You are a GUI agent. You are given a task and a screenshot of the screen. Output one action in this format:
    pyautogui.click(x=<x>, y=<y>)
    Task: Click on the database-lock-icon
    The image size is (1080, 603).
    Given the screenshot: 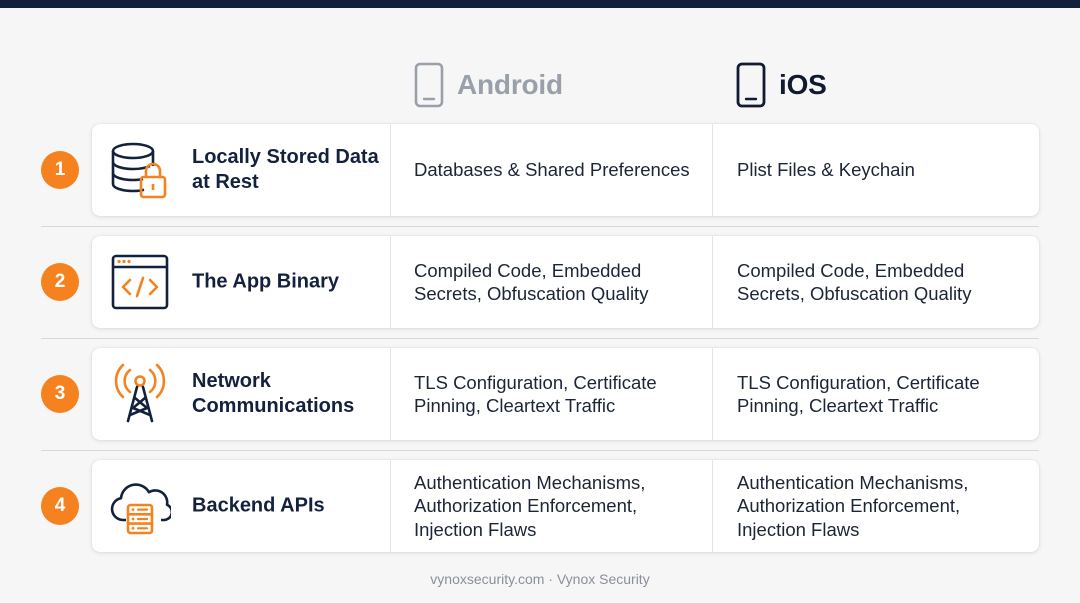 What is the action you would take?
    pyautogui.click(x=139, y=170)
    